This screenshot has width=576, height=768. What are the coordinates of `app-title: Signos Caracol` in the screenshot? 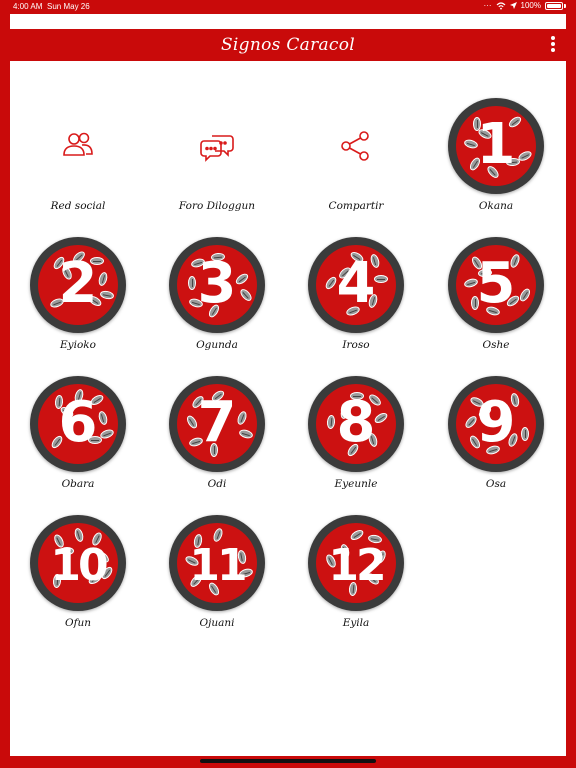 It's located at (288, 45).